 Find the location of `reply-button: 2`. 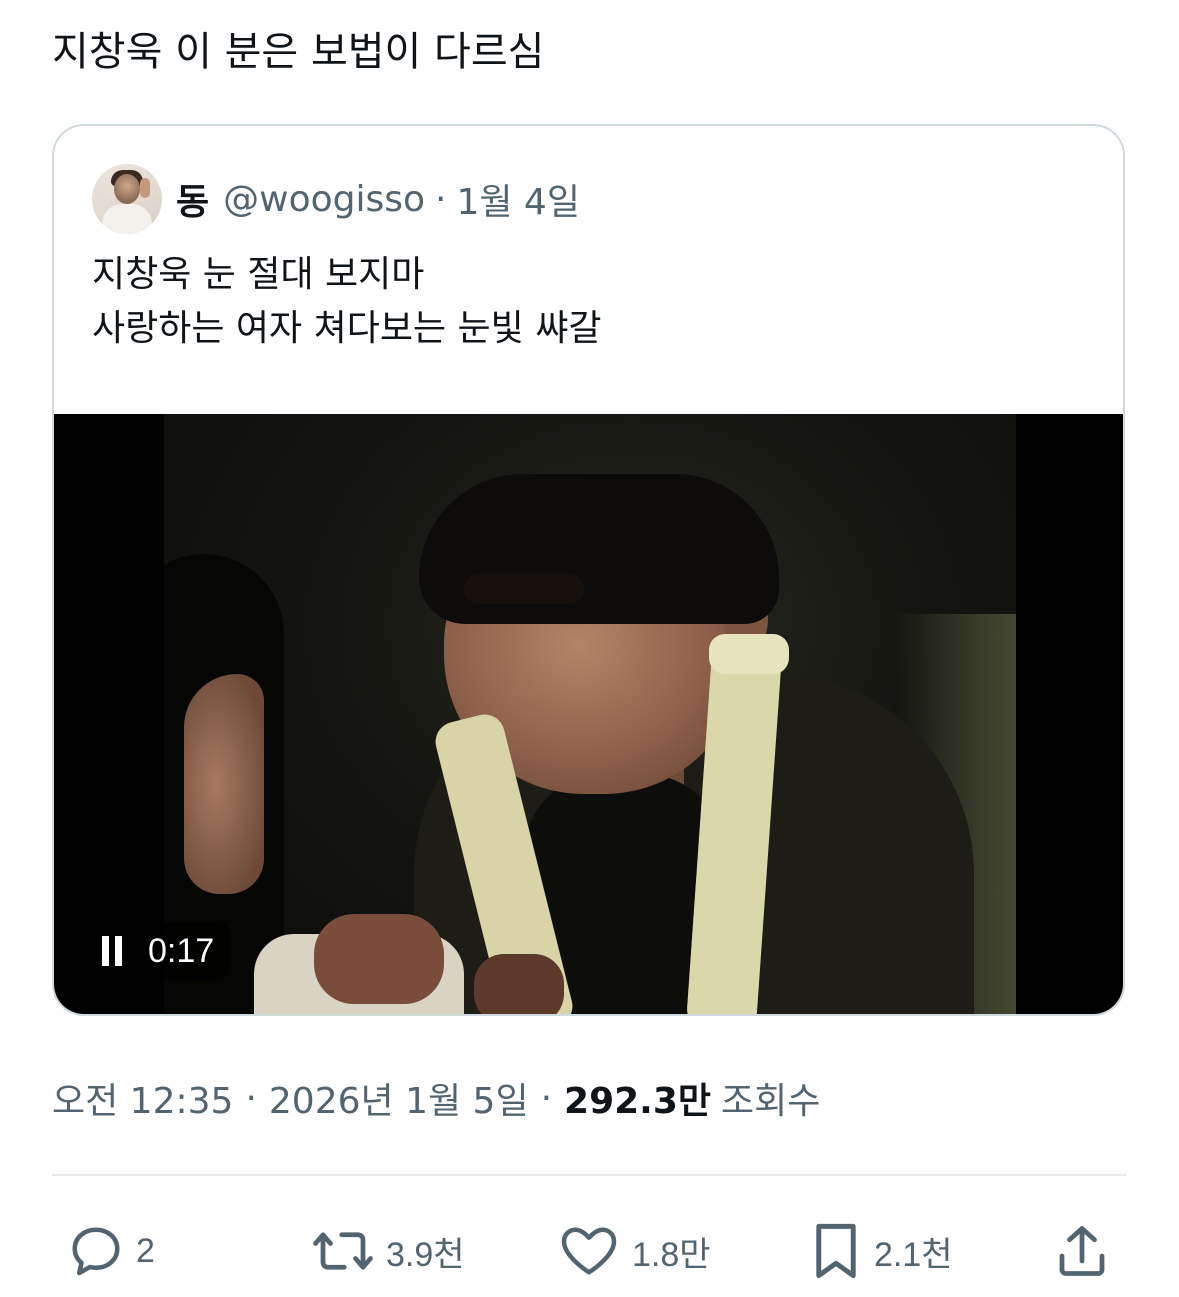

reply-button: 2 is located at coordinates (110, 1251).